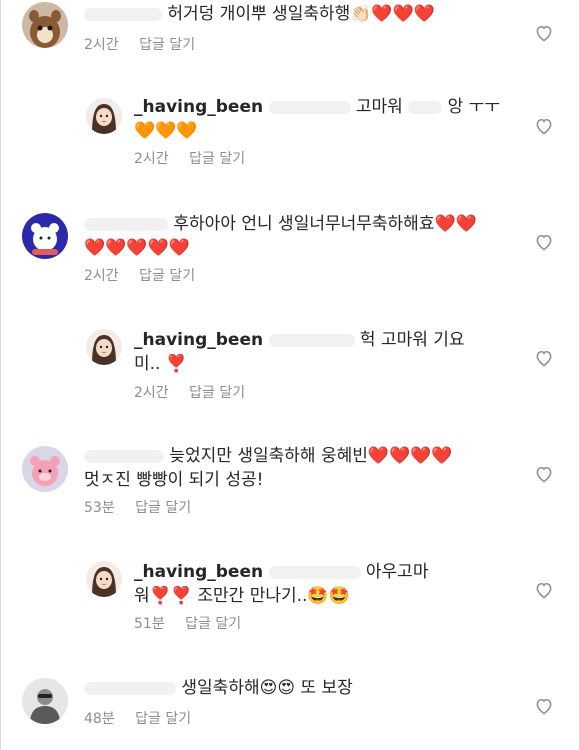 The height and width of the screenshot is (750, 580). What do you see at coordinates (99, 719) in the screenshot?
I see `comment-time: 48분` at bounding box center [99, 719].